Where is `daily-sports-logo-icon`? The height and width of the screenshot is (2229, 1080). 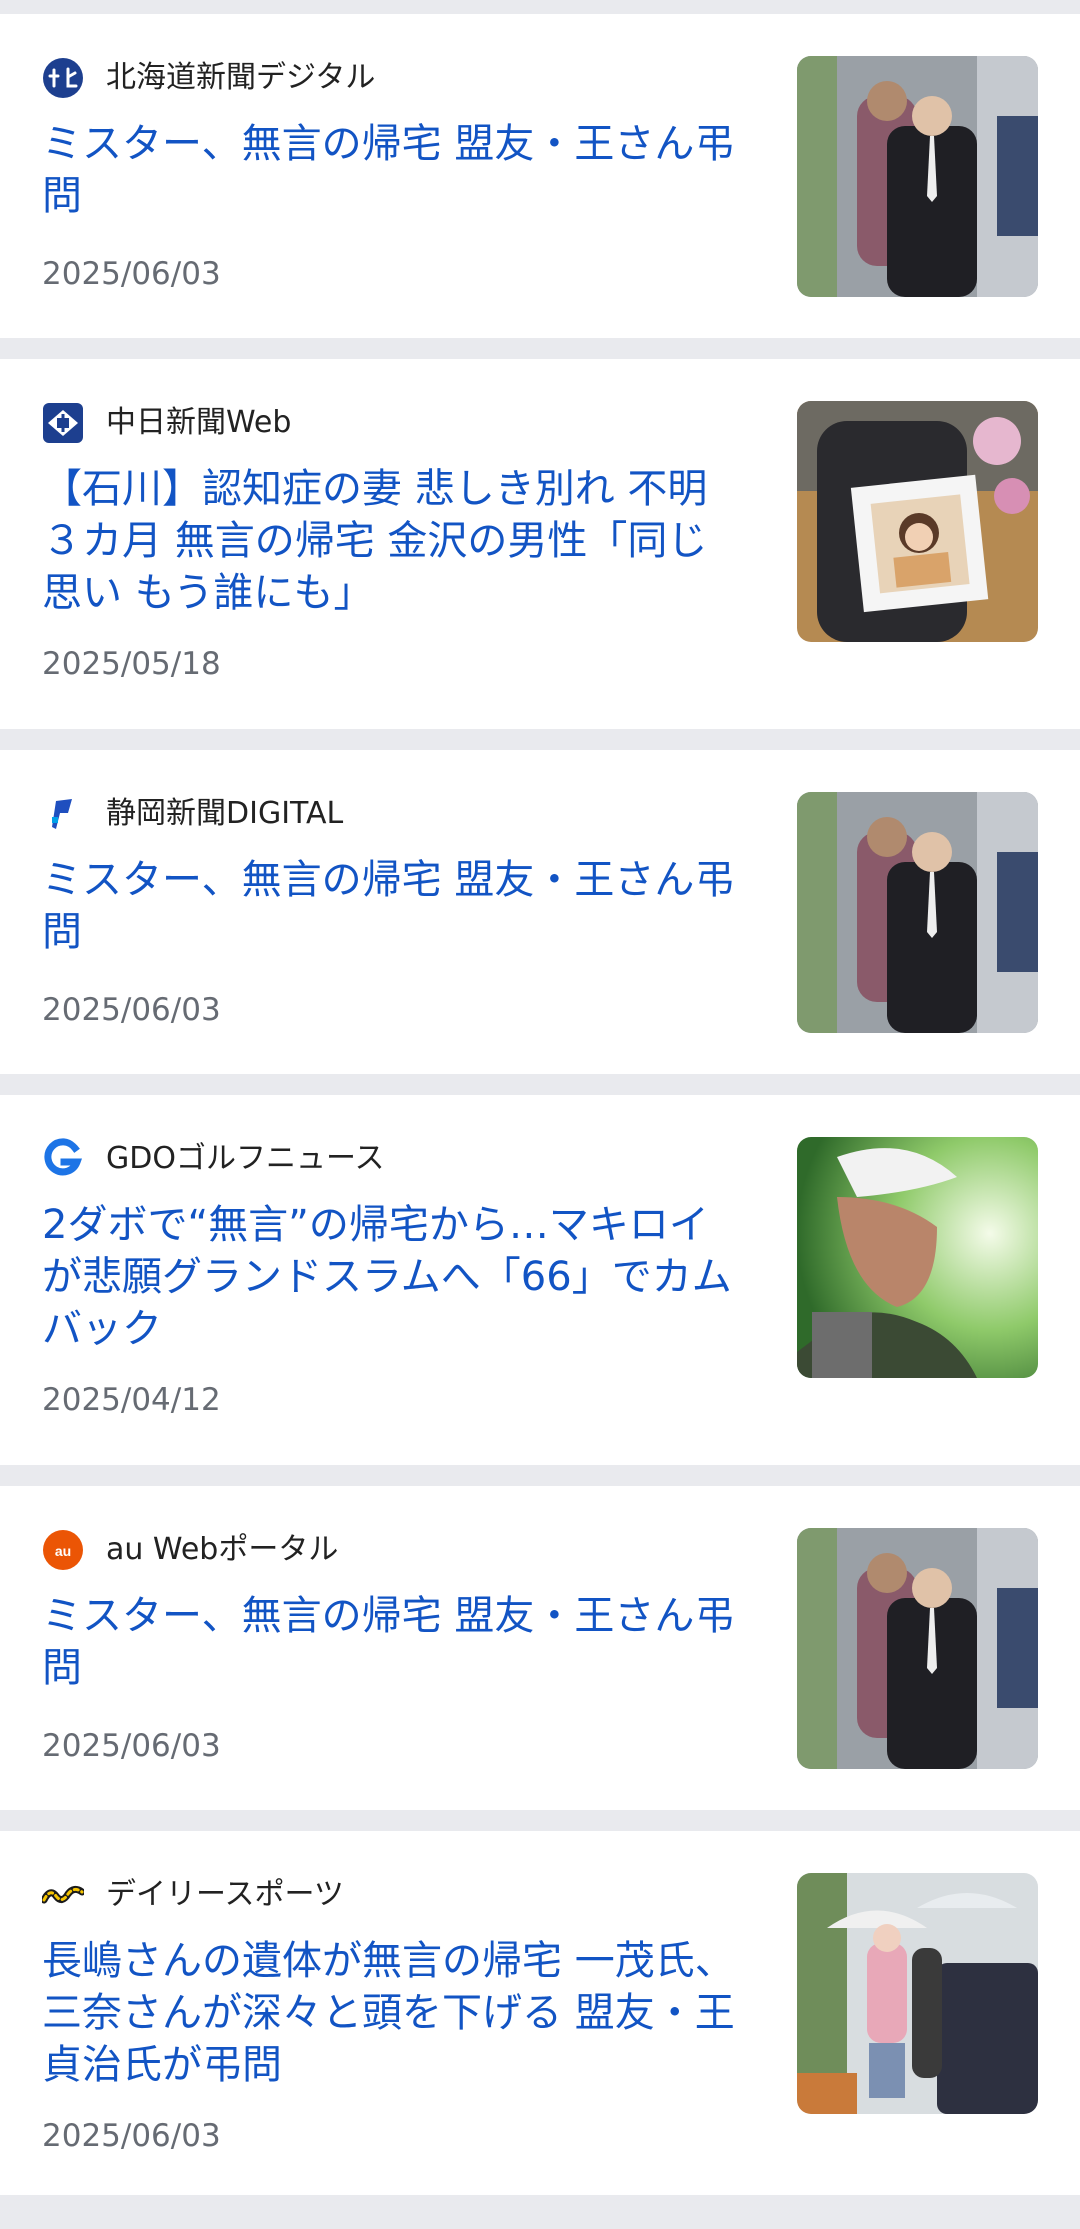 daily-sports-logo-icon is located at coordinates (63, 1895).